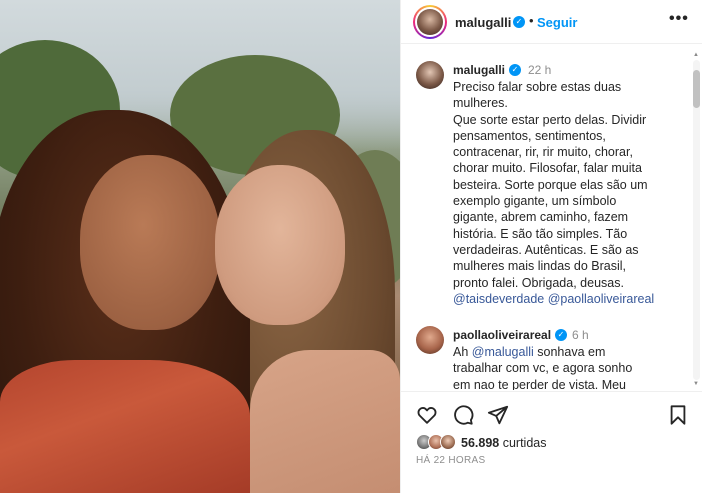  Describe the element at coordinates (550, 119) in the screenshot. I see `caption-line: Que sorte estar perto delas. Dividir` at that location.